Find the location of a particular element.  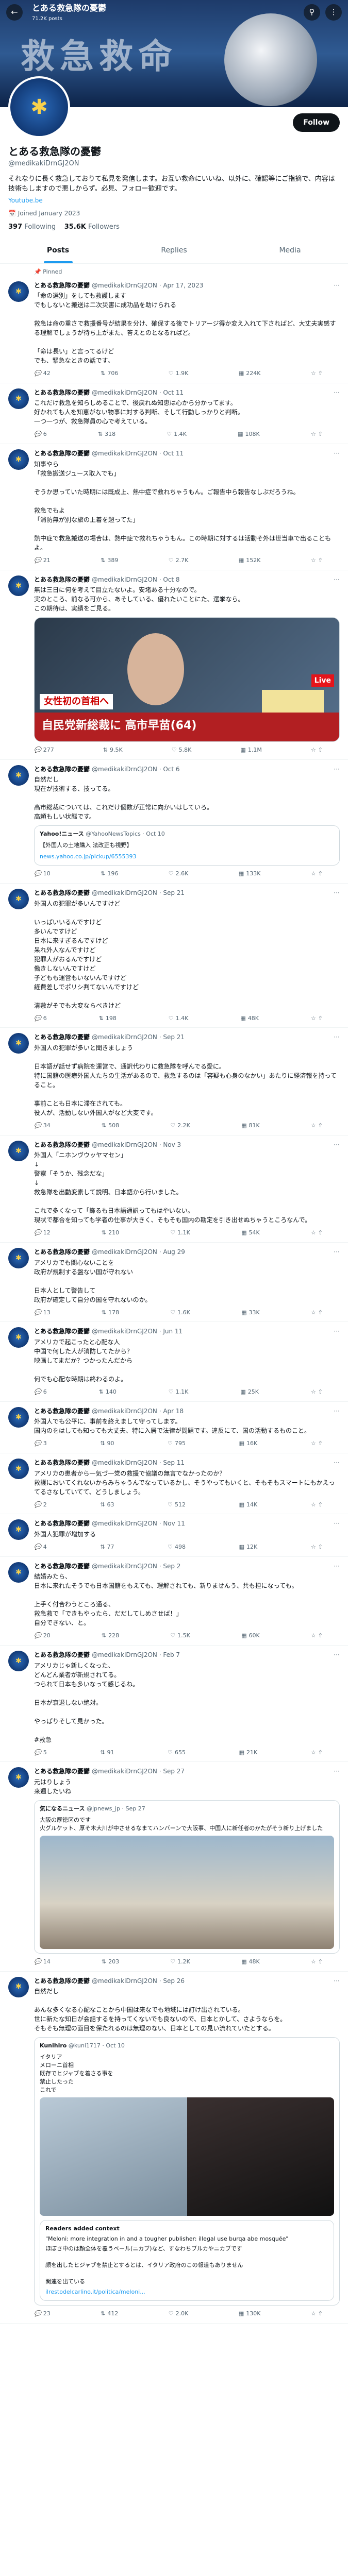

repost-button: ⇅ 228 is located at coordinates (111, 1636).